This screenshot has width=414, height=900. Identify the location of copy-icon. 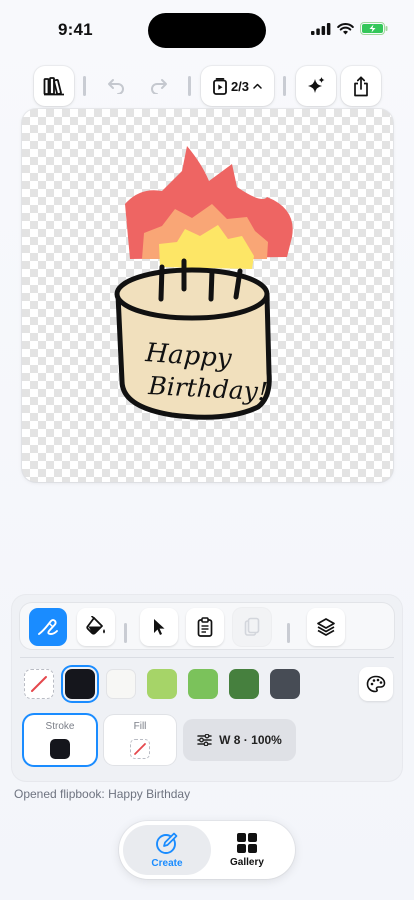
(252, 626).